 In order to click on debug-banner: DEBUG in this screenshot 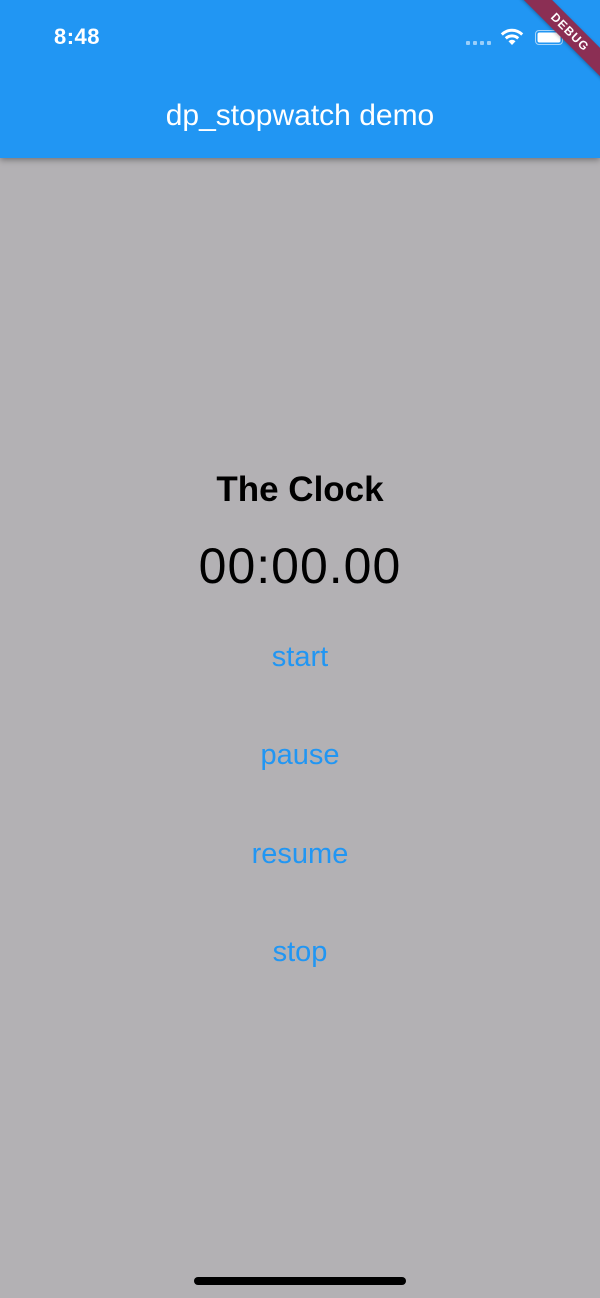, I will do `click(555, 45)`.